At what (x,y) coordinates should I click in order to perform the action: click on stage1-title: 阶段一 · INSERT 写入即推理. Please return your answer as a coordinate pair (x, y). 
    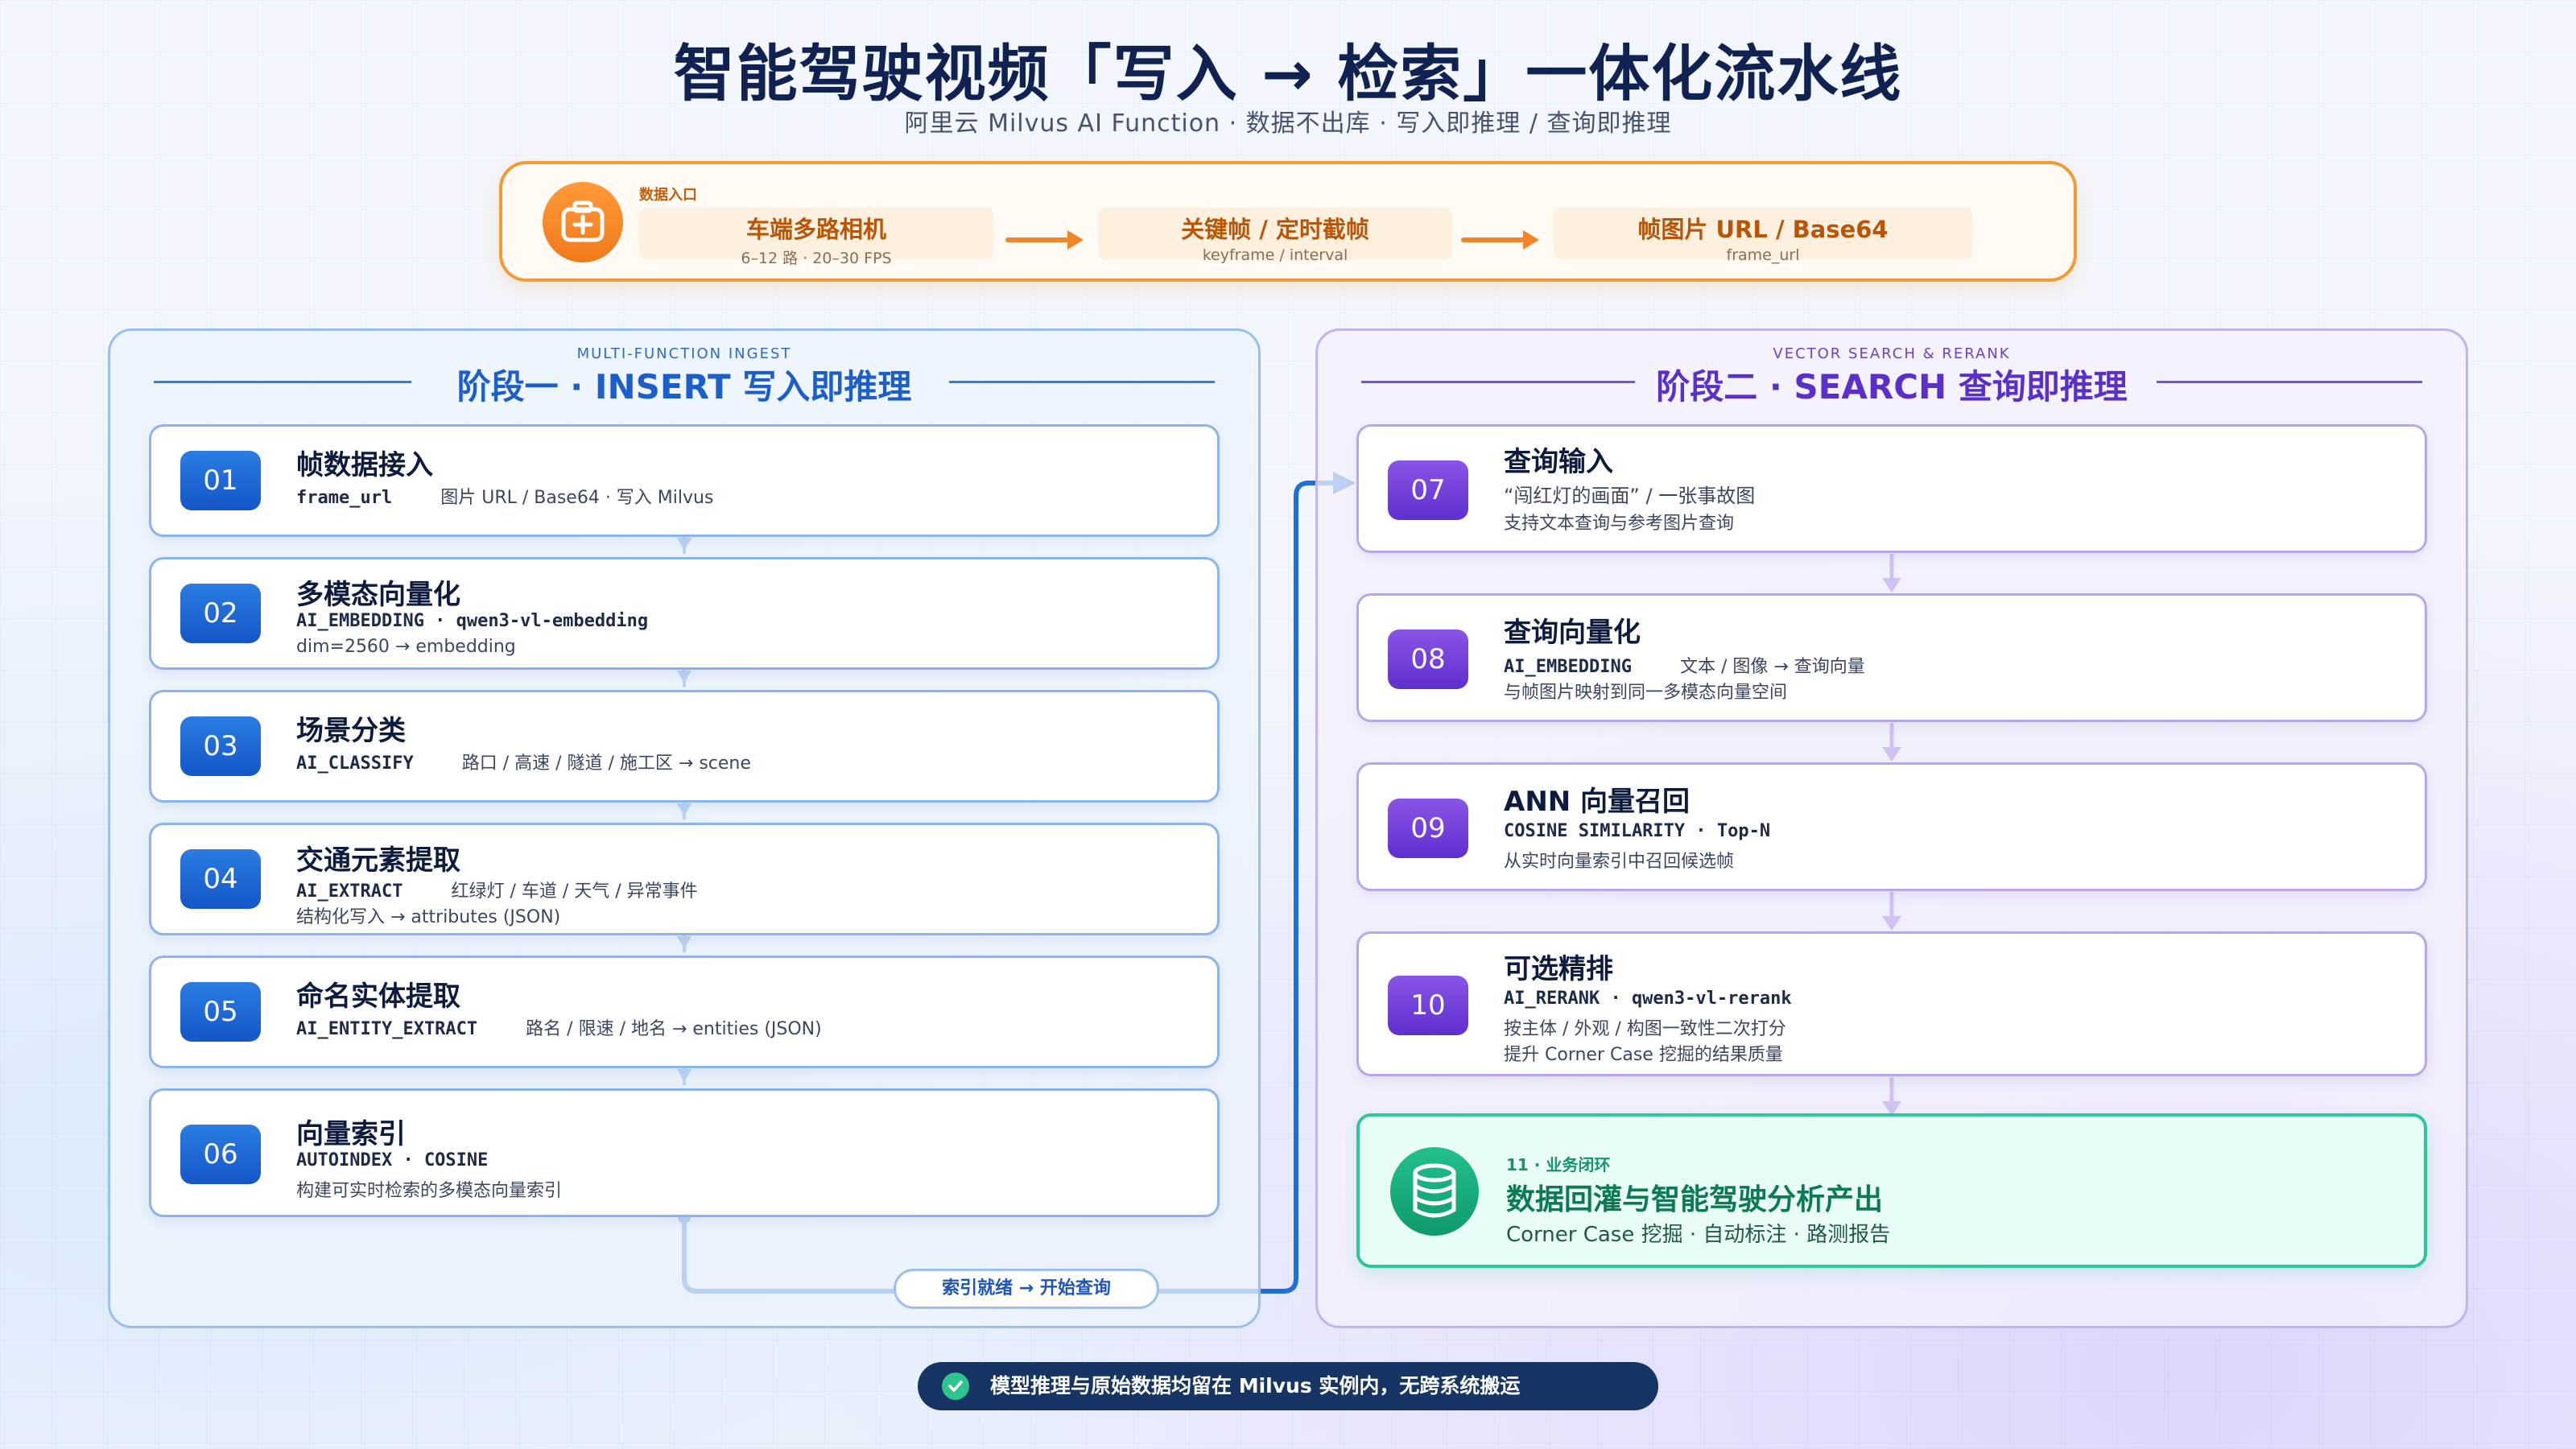
    Looking at the image, I should click on (684, 387).